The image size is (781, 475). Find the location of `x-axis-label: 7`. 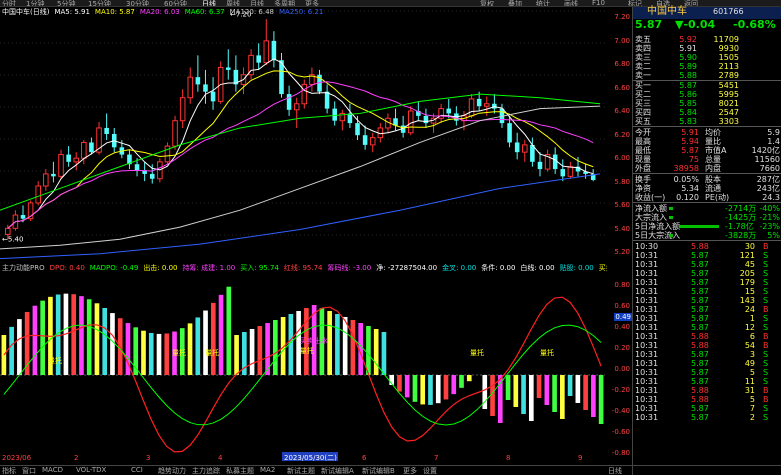

x-axis-label: 7 is located at coordinates (436, 458).